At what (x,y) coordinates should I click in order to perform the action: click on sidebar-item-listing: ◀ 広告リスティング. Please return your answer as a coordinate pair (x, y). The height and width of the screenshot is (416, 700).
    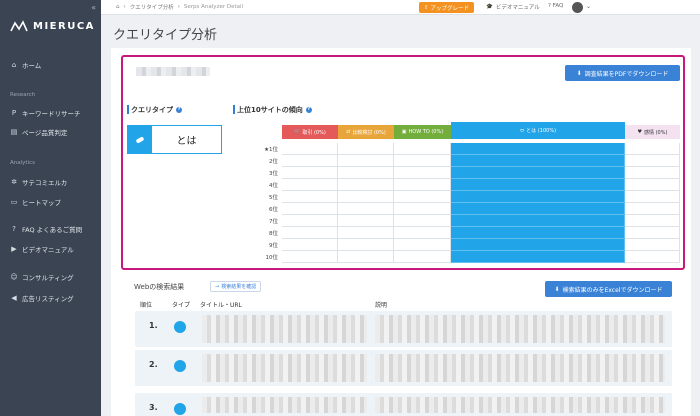
    Looking at the image, I should click on (42, 298).